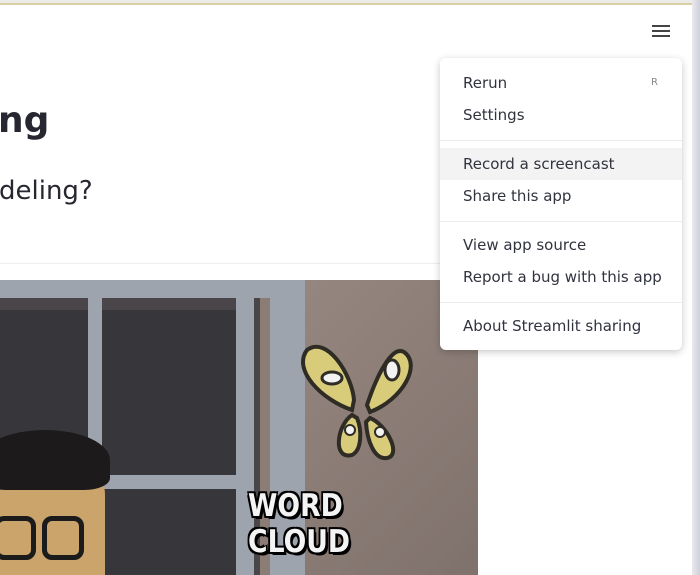 The width and height of the screenshot is (700, 575). Describe the element at coordinates (494, 115) in the screenshot. I see `menu-item-label: Settings` at that location.